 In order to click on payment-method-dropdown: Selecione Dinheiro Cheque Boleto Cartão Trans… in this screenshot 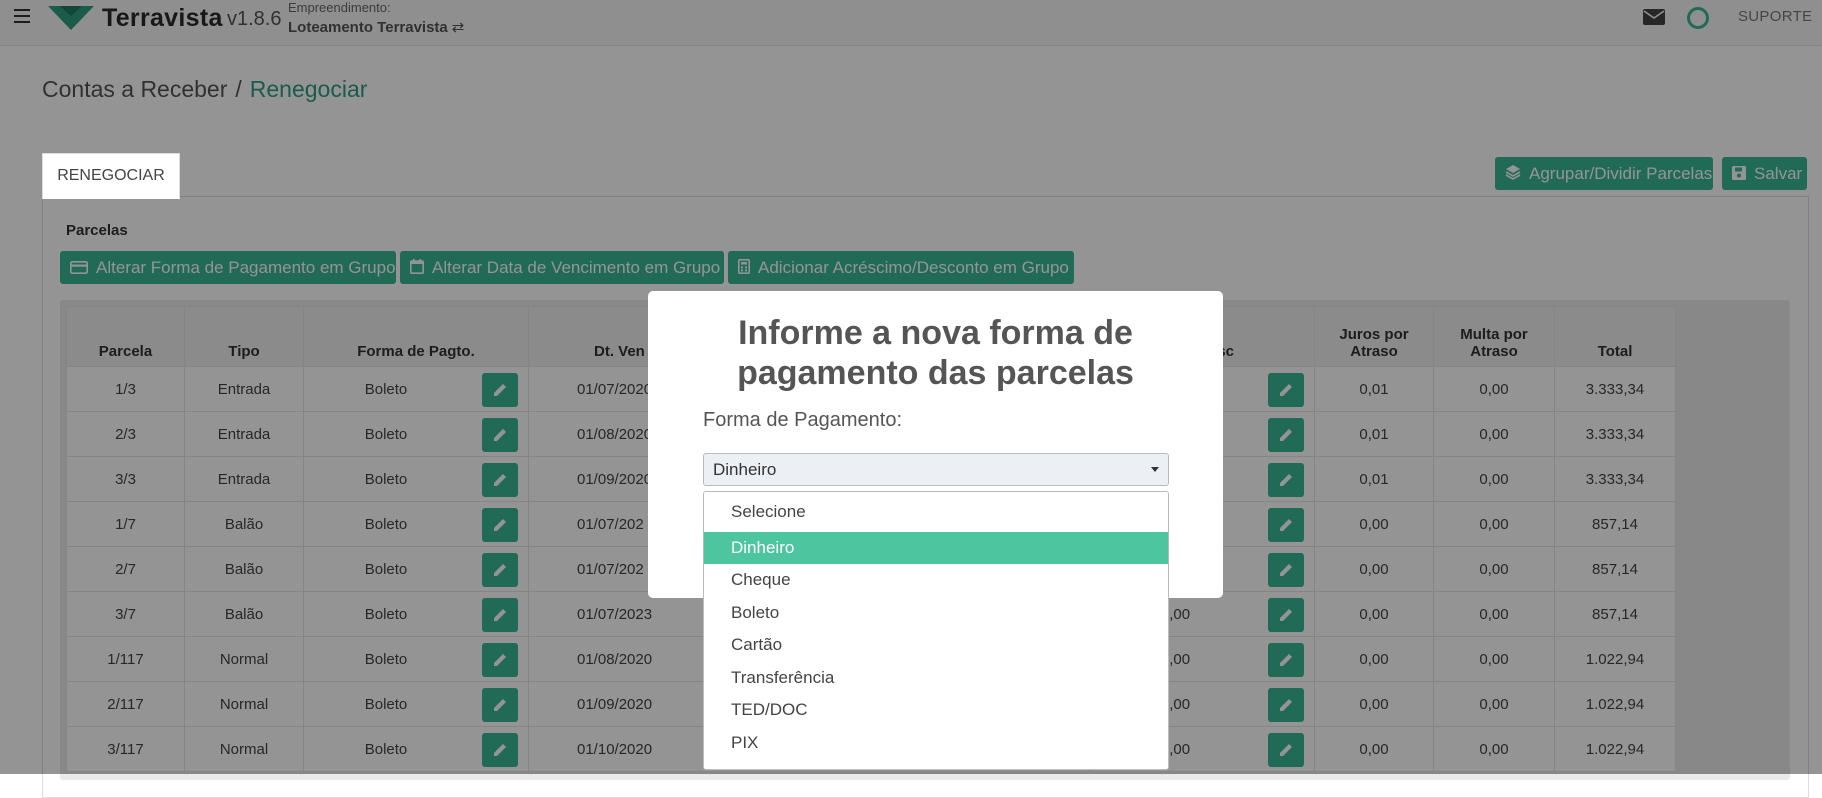, I will do `click(936, 630)`.